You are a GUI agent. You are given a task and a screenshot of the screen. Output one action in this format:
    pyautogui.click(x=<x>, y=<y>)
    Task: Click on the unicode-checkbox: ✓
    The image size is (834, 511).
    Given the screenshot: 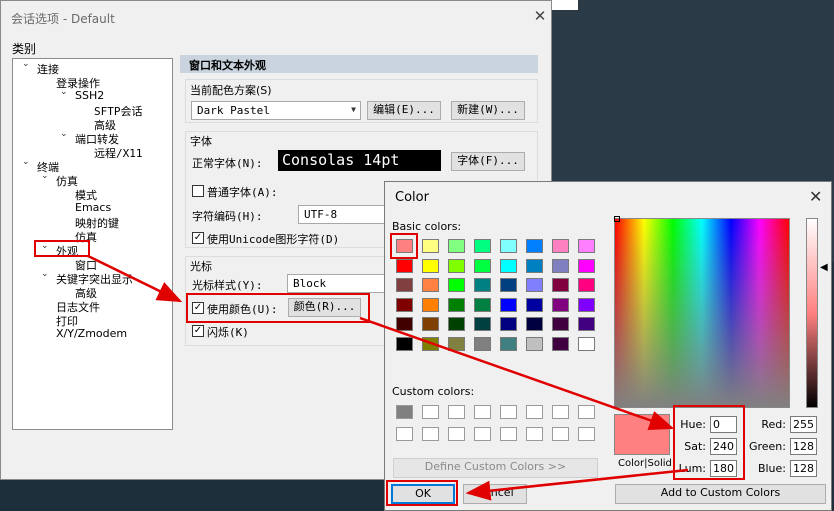 What is the action you would take?
    pyautogui.click(x=198, y=238)
    